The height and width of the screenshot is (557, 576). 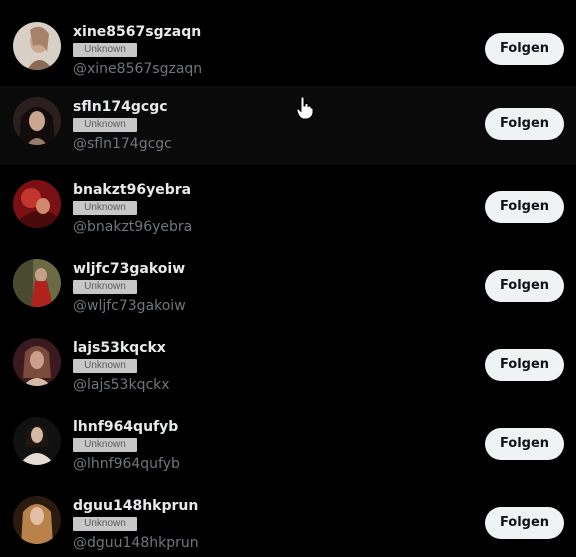 I want to click on user-handle: @dguu148hkprun, so click(x=136, y=543).